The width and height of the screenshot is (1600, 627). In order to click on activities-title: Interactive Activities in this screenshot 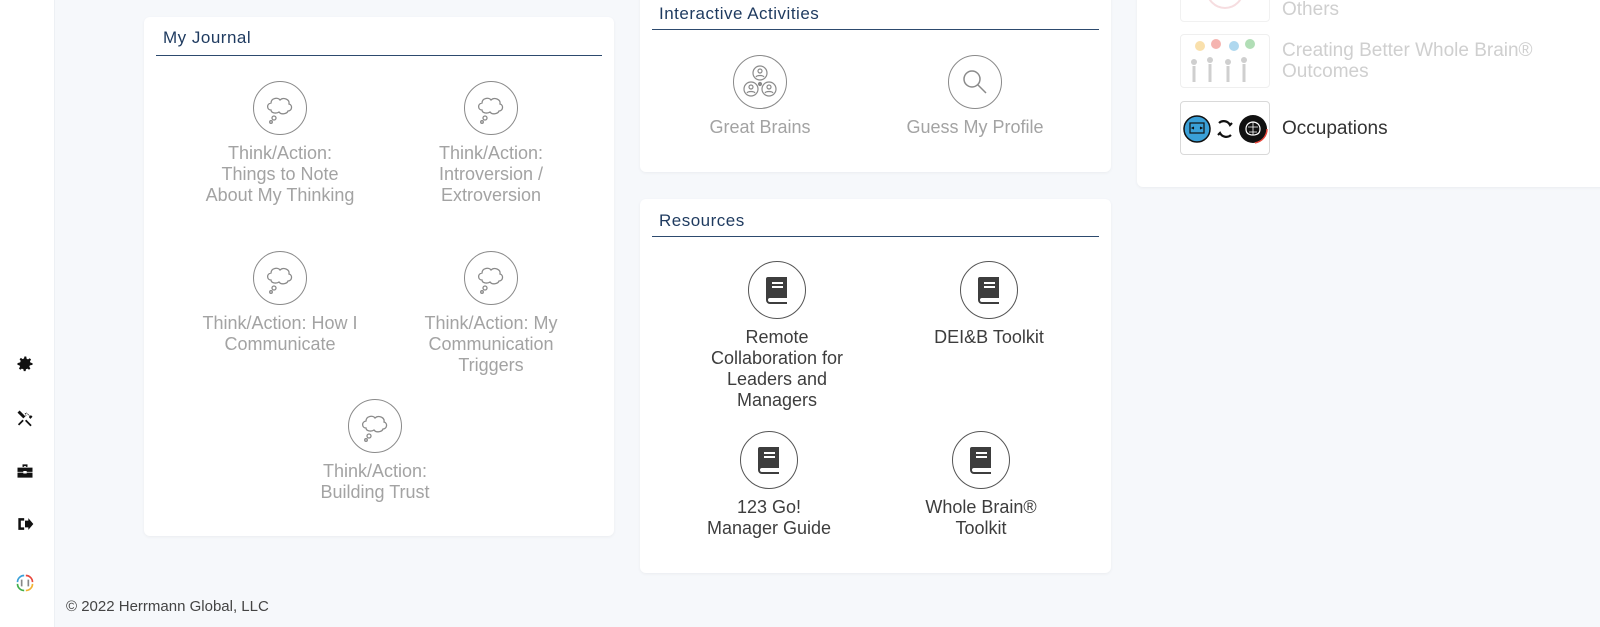, I will do `click(739, 13)`.